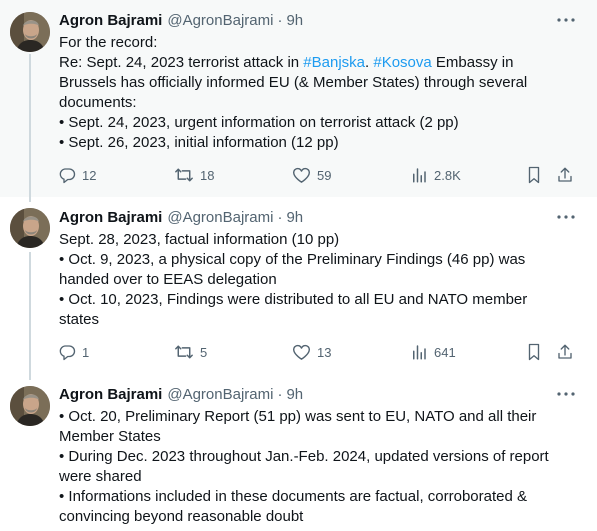  What do you see at coordinates (324, 352) in the screenshot?
I see `like-count: 13` at bounding box center [324, 352].